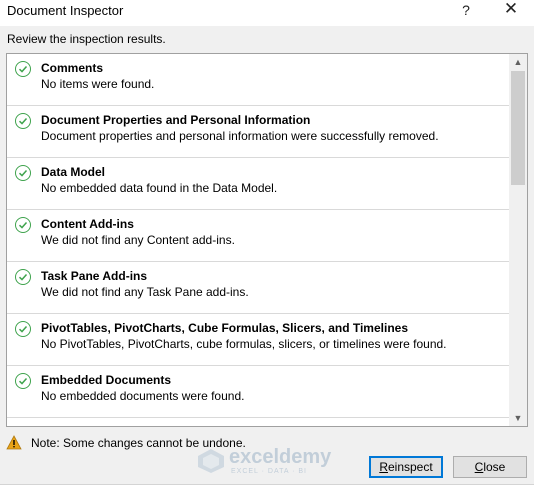  I want to click on scroll-up-arrow-icon: ▲, so click(518, 62).